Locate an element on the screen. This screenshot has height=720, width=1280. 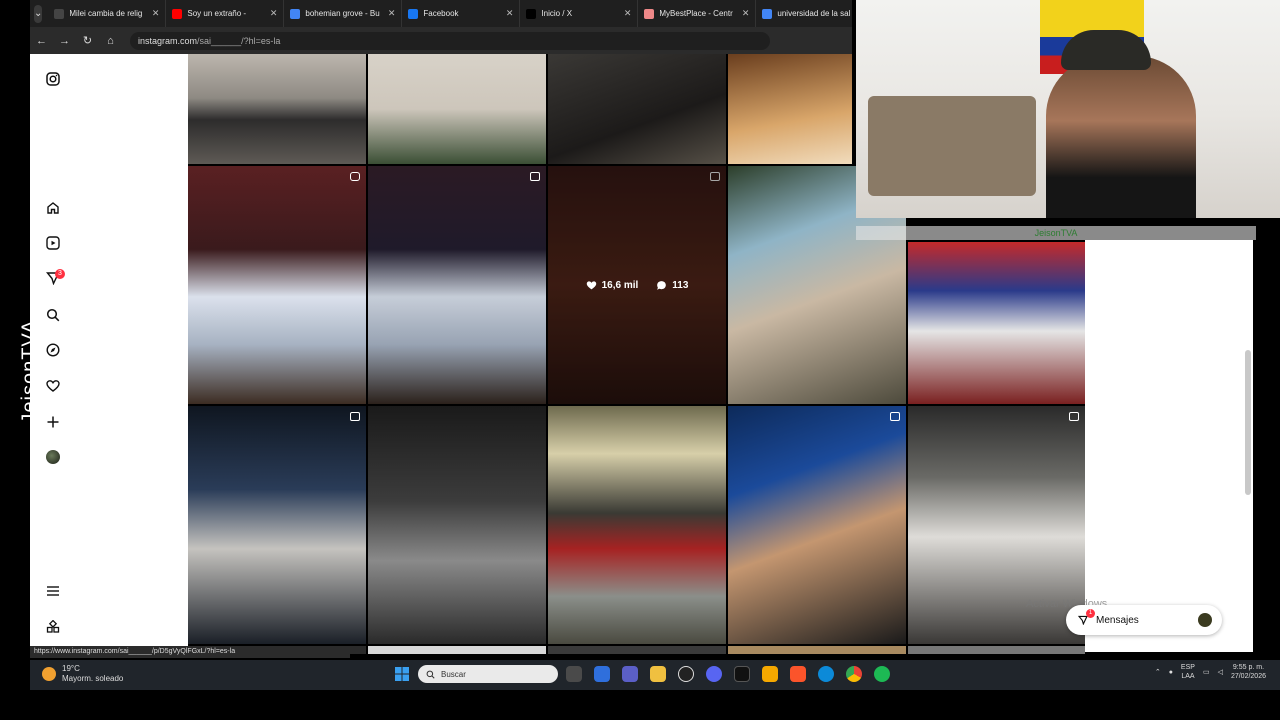
page-right-area is located at coordinates (1169, 446).